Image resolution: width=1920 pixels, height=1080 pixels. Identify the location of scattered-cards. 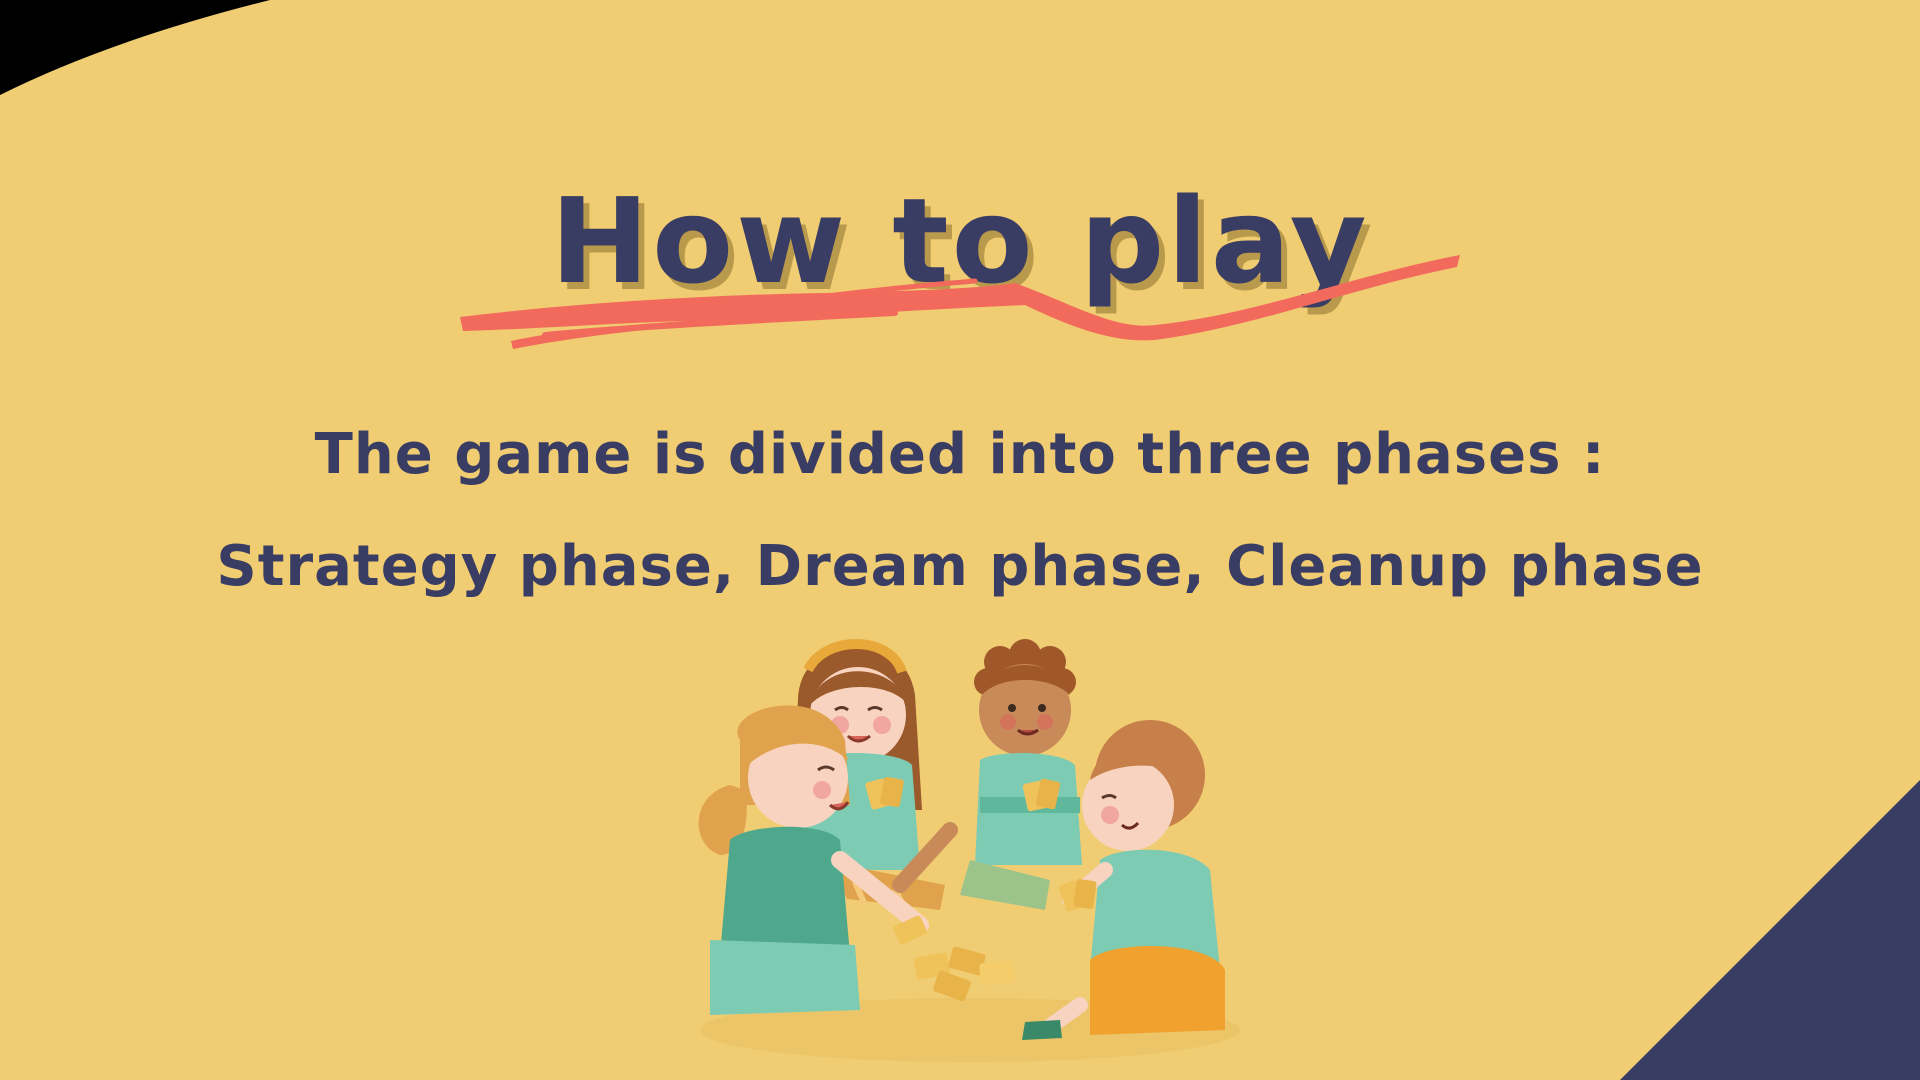
(954, 958).